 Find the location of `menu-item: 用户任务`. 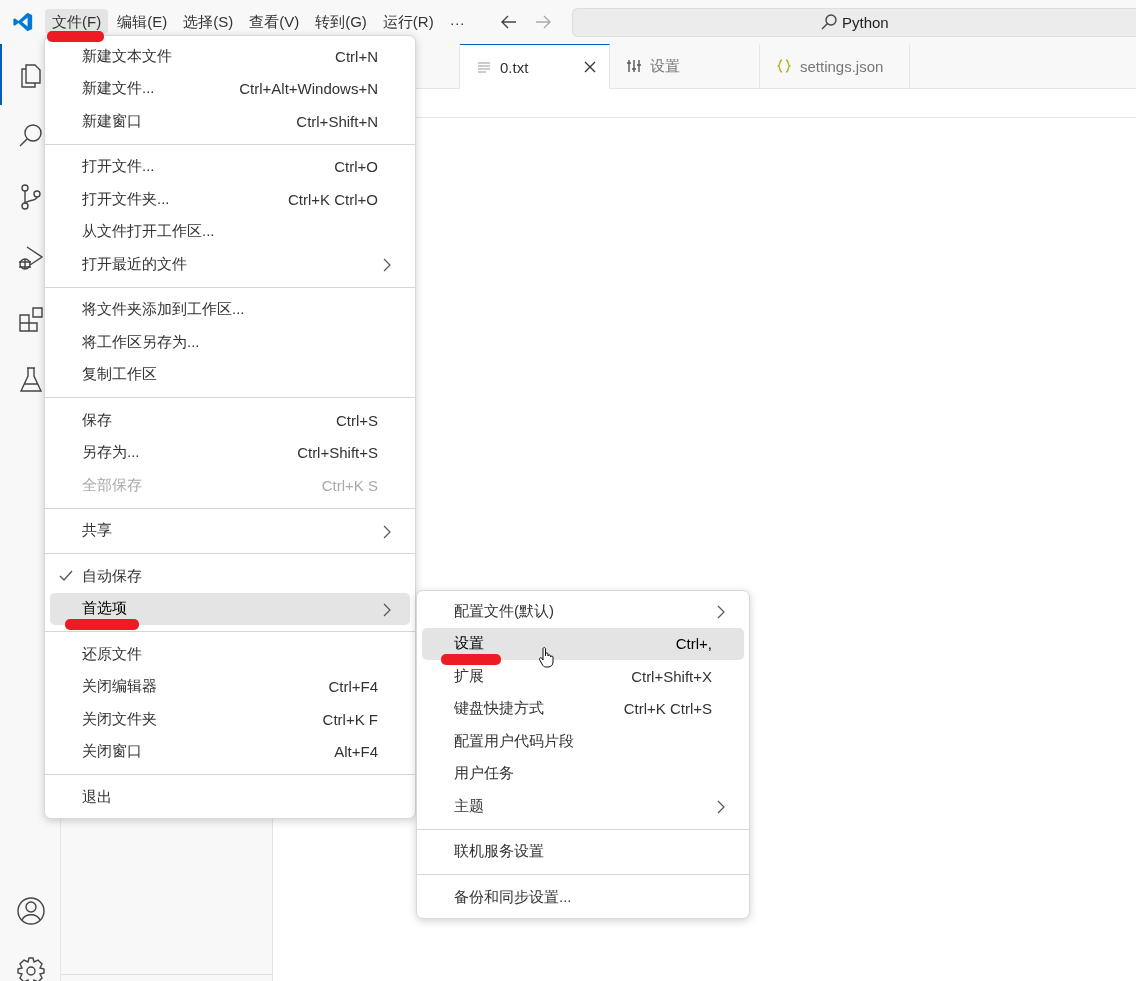

menu-item: 用户任务 is located at coordinates (583, 773).